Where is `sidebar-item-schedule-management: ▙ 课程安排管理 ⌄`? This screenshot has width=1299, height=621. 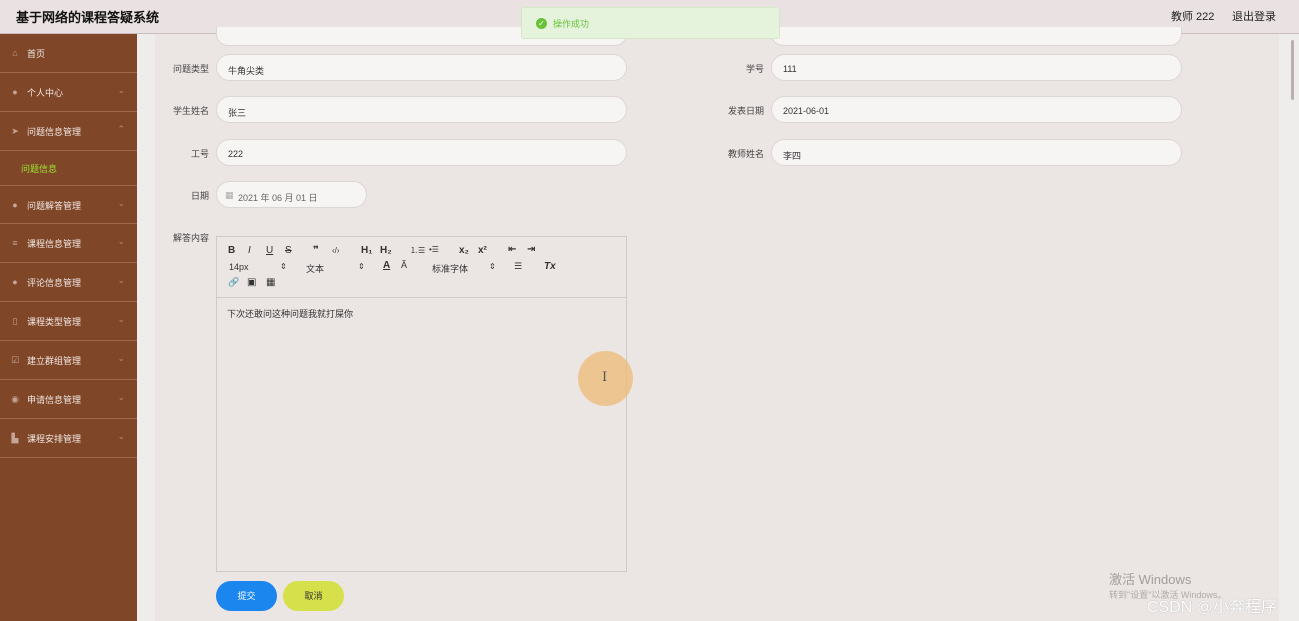
sidebar-item-schedule-management: ▙ 课程安排管理 ⌄ is located at coordinates (68, 438).